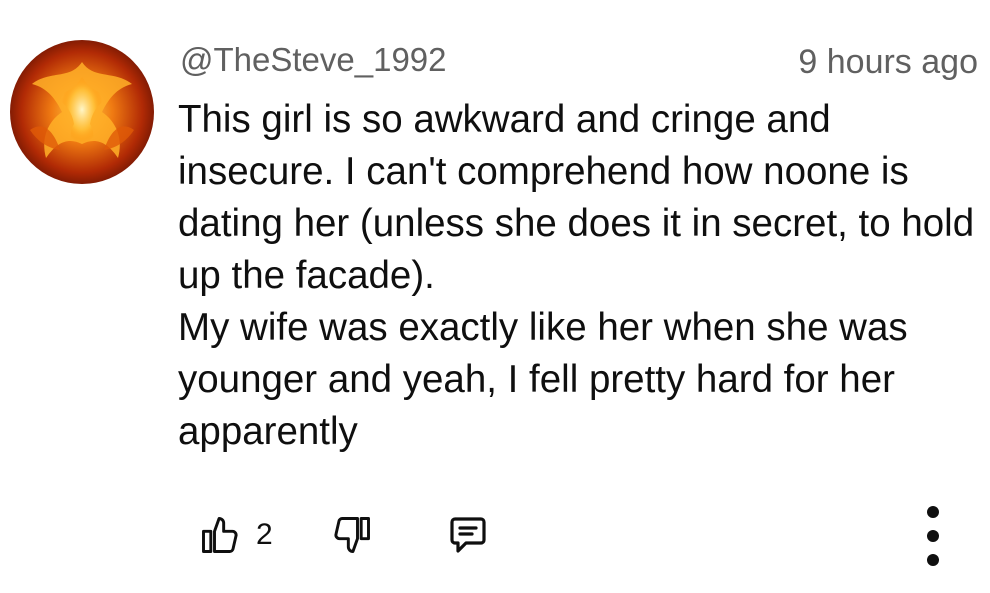 The height and width of the screenshot is (593, 990). I want to click on reply-button, so click(468, 535).